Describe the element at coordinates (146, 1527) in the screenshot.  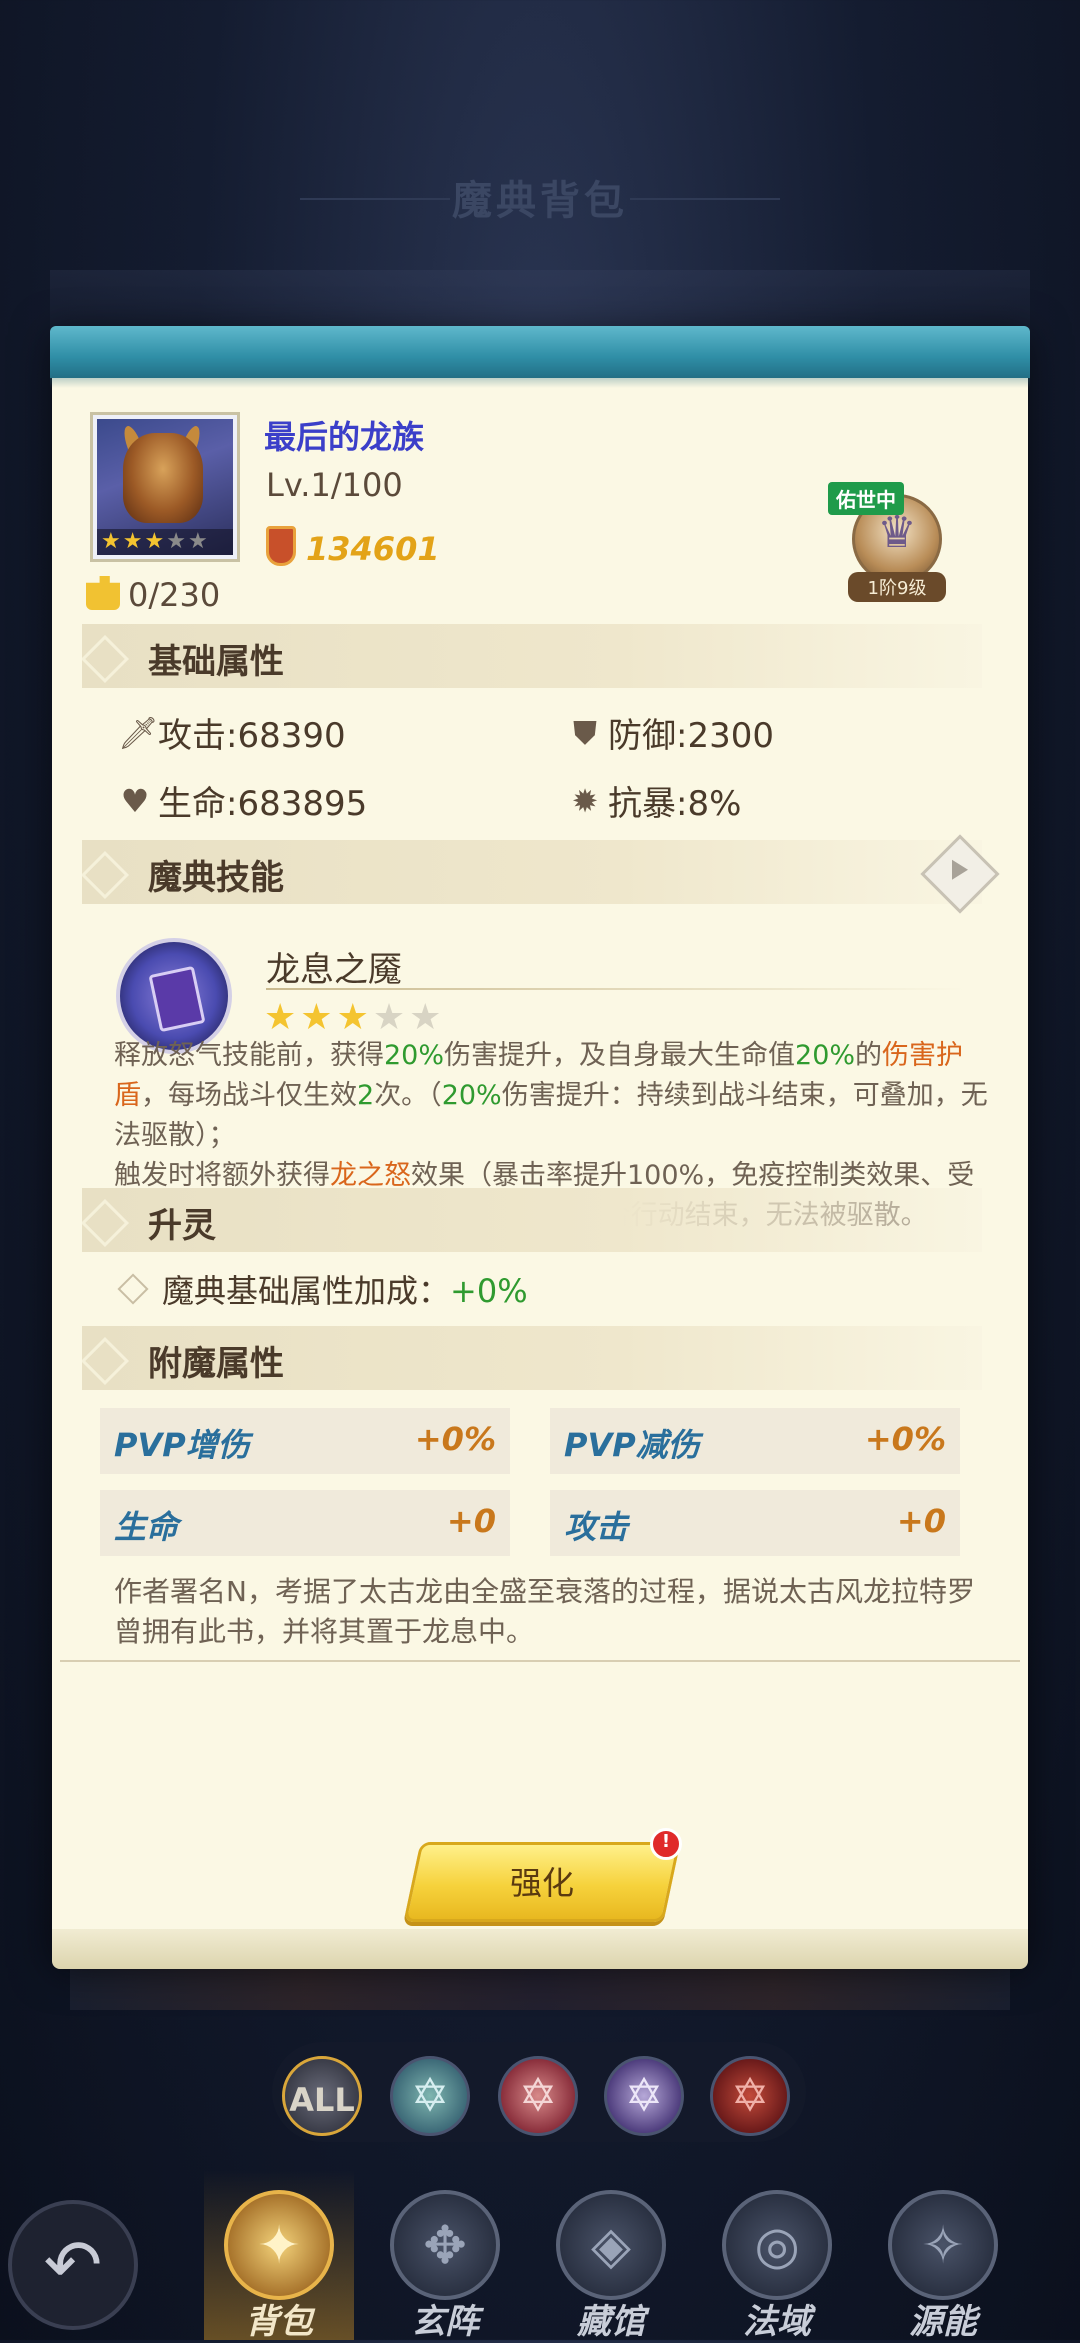
I see `enchant-label: 生命` at that location.